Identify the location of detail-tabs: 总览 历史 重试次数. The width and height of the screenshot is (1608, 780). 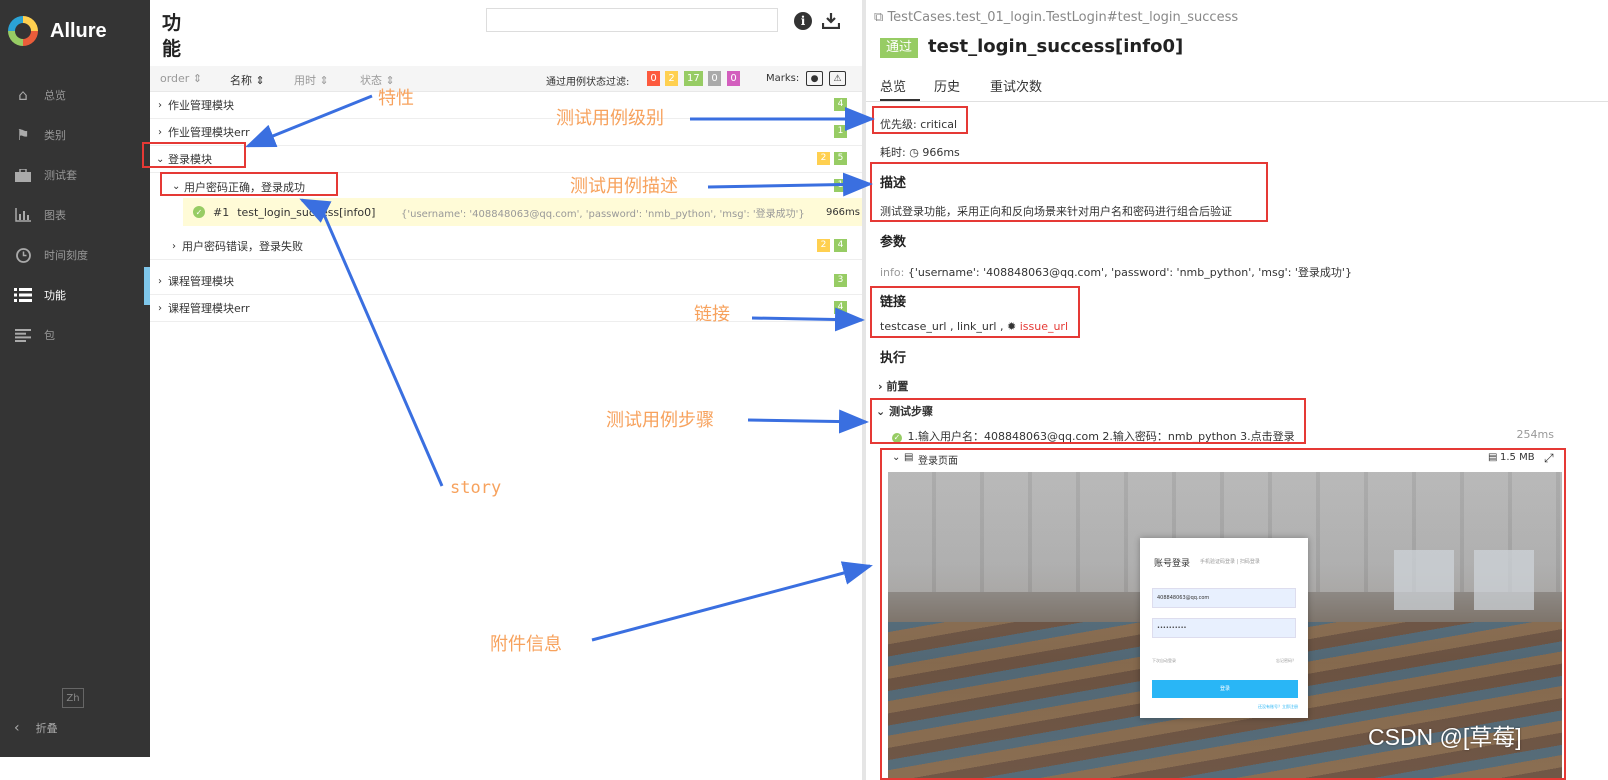
(1237, 87).